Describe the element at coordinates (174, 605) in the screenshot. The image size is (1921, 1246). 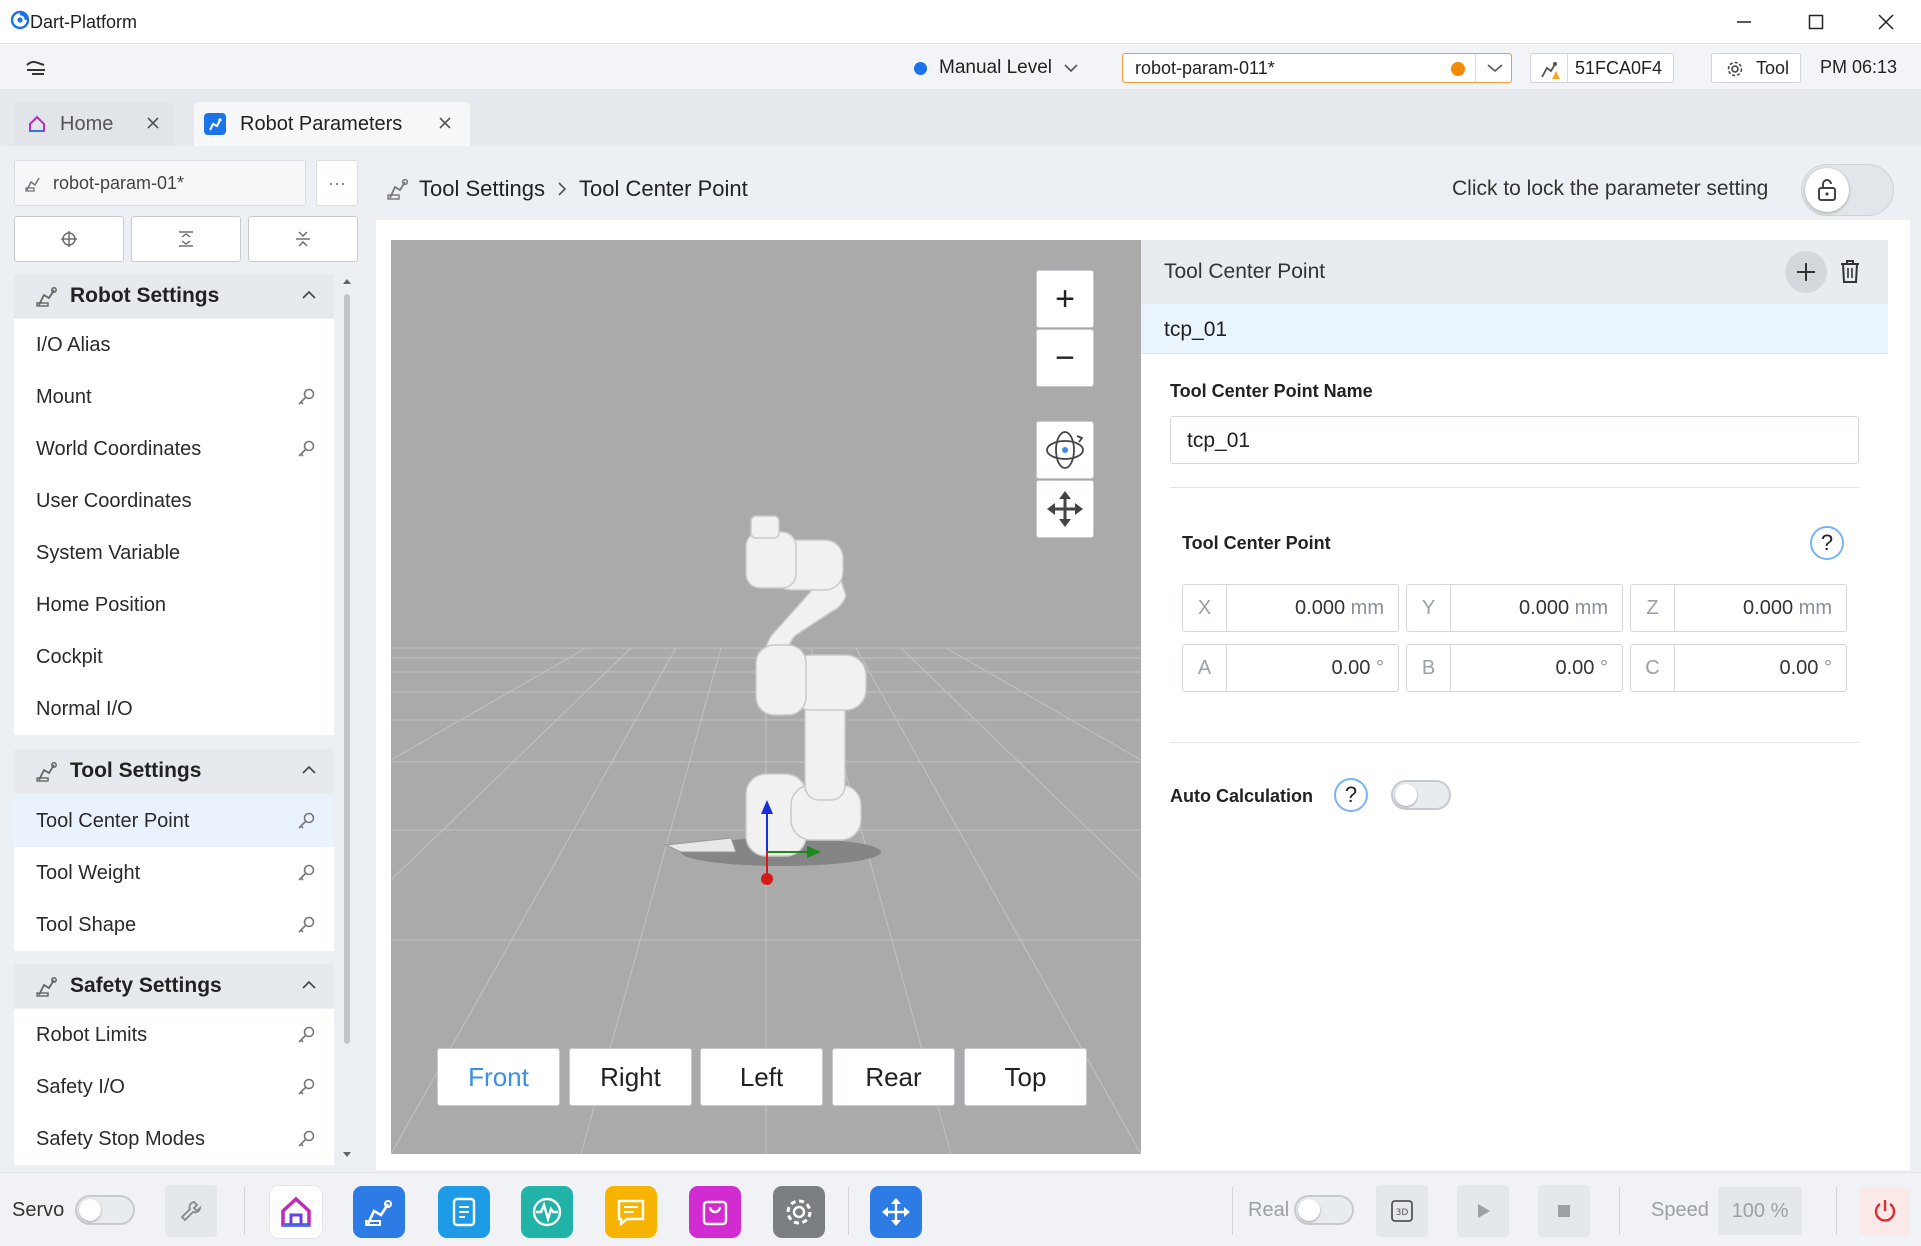
I see `sidebar-item-home-position: Home Position` at that location.